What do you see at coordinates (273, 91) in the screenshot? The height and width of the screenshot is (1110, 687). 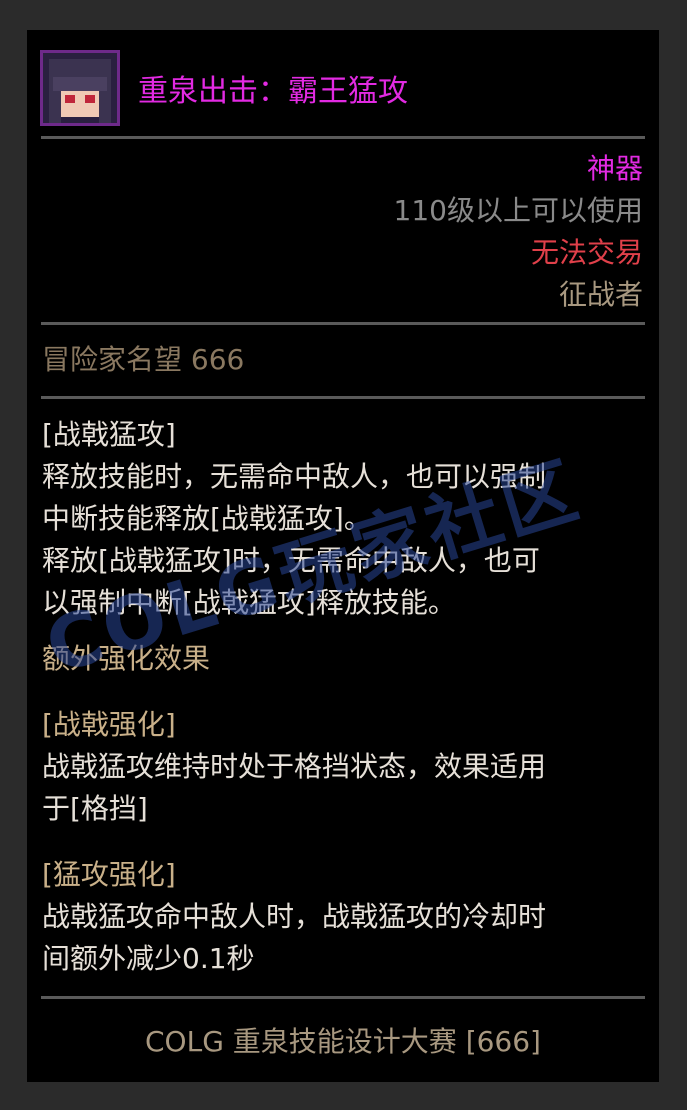 I see `item-title: 重泉出击：霸王猛攻` at bounding box center [273, 91].